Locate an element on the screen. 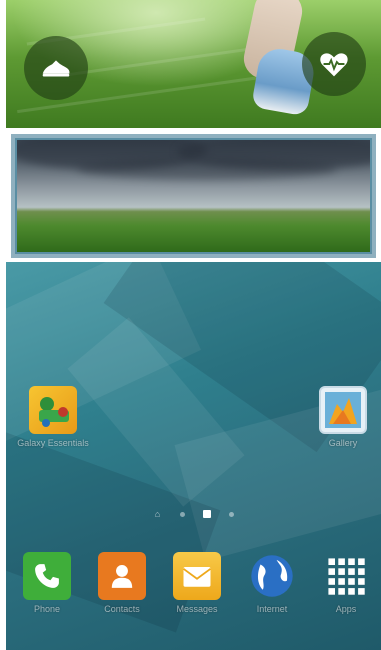  dock-internet: Internet is located at coordinates (272, 583).